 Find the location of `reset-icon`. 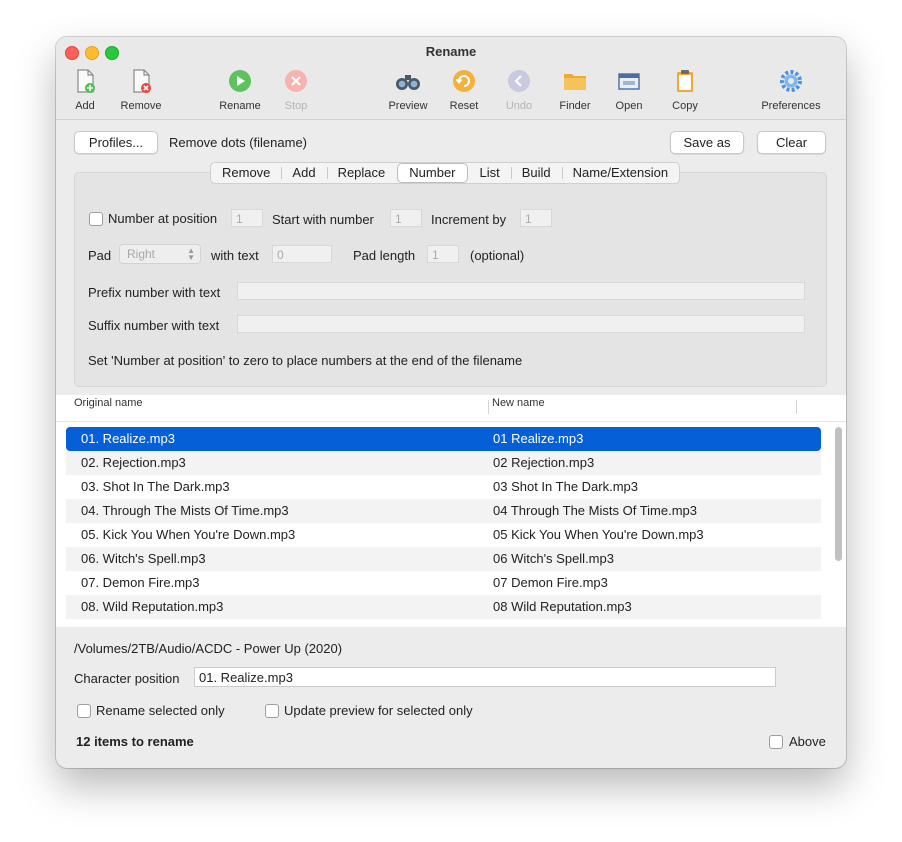

reset-icon is located at coordinates (464, 81).